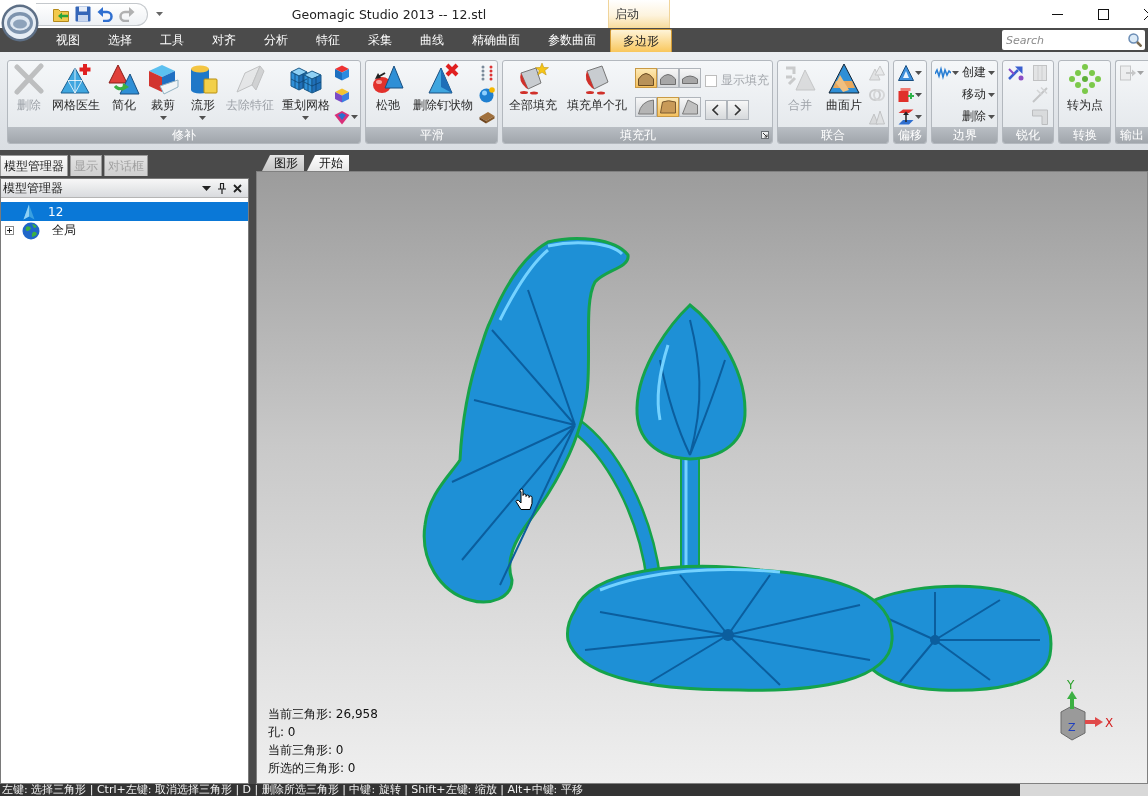  Describe the element at coordinates (222, 188) in the screenshot. I see `pin-icon` at that location.